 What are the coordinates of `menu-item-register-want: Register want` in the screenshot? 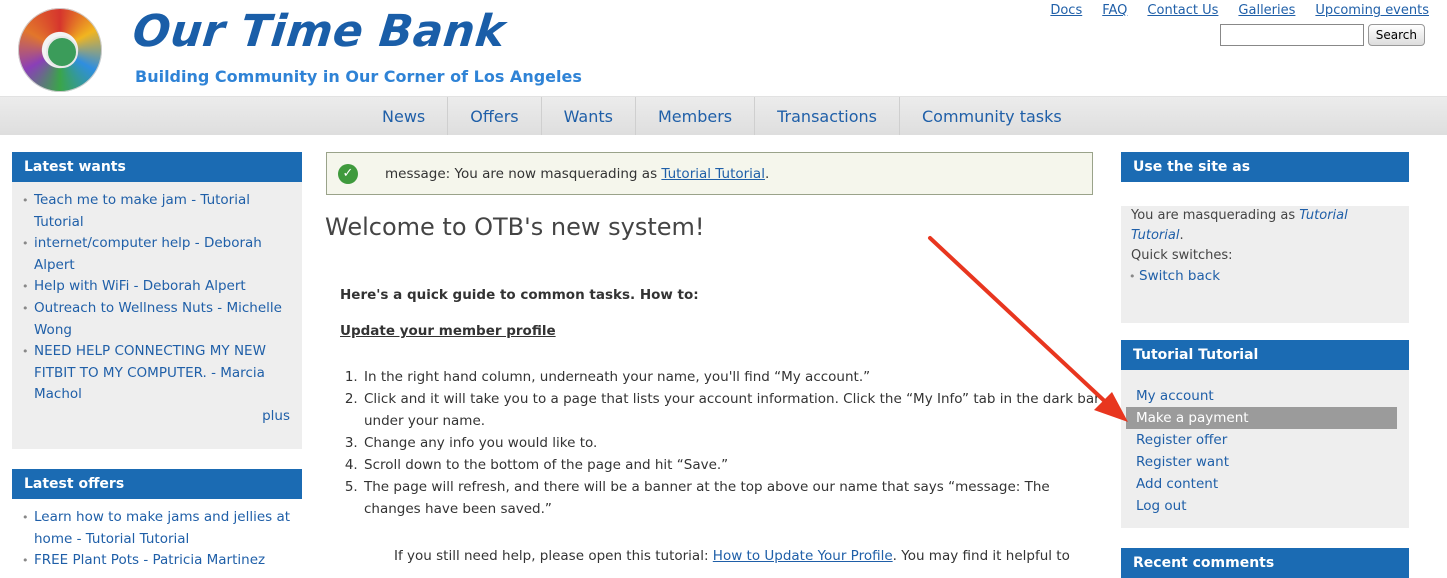 It's located at (1261, 462).